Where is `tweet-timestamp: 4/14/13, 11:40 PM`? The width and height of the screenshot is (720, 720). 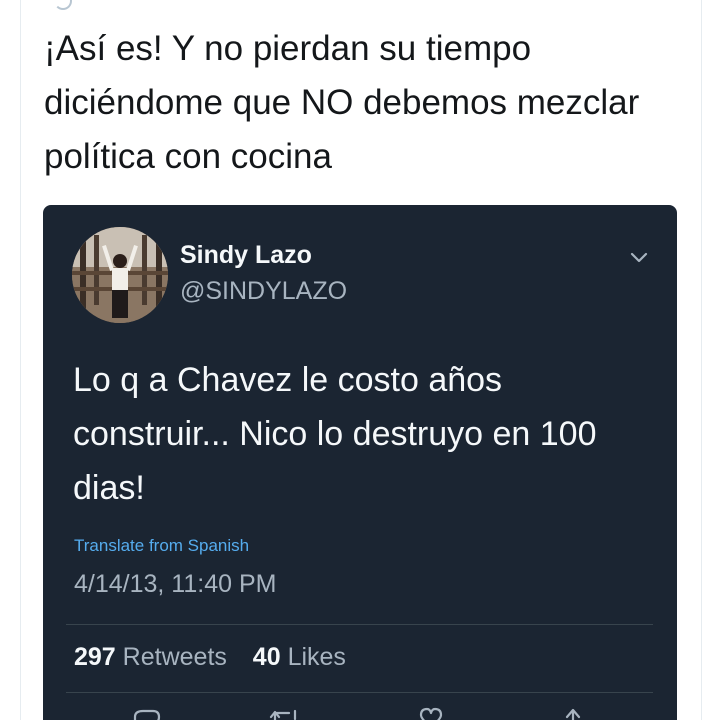 tweet-timestamp: 4/14/13, 11:40 PM is located at coordinates (175, 584).